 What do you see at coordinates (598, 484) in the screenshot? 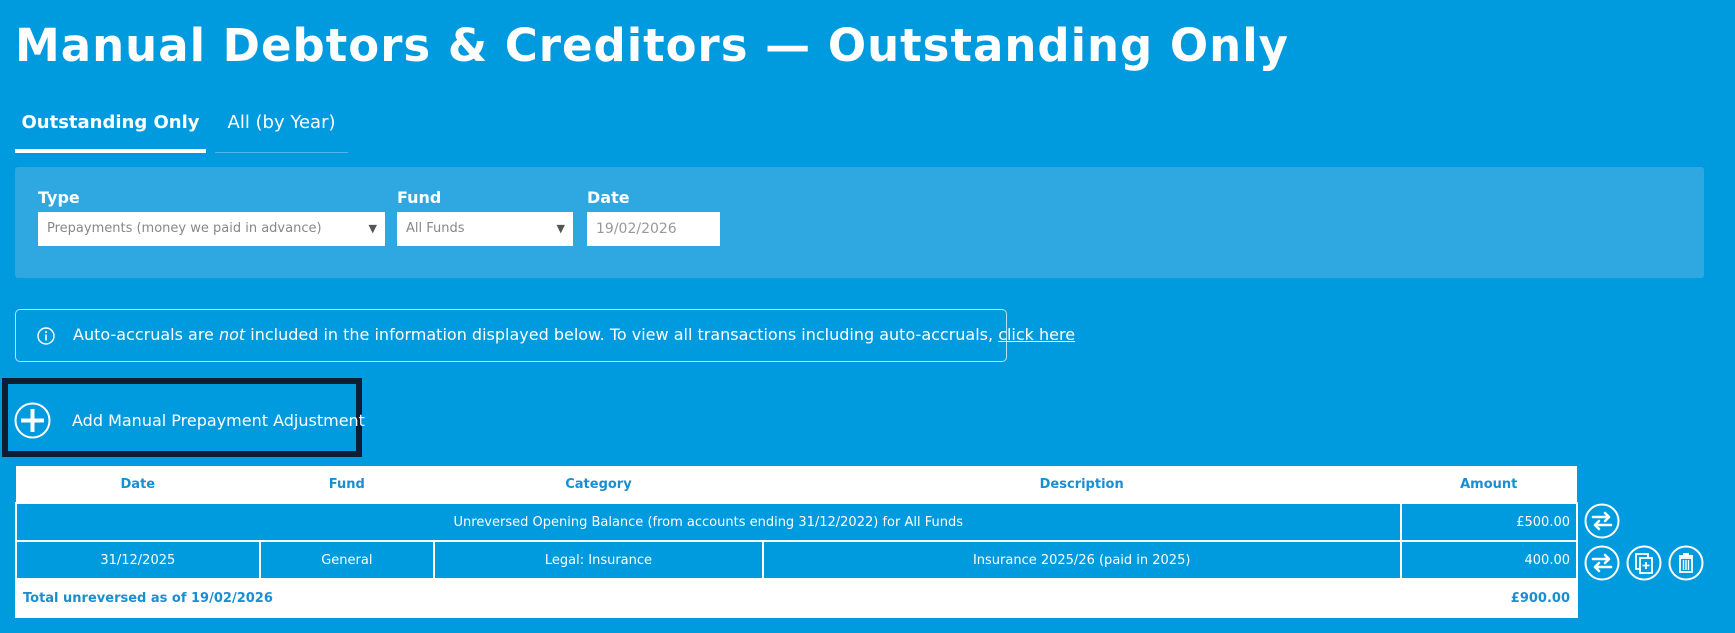
I see `col-header-category: Category` at bounding box center [598, 484].